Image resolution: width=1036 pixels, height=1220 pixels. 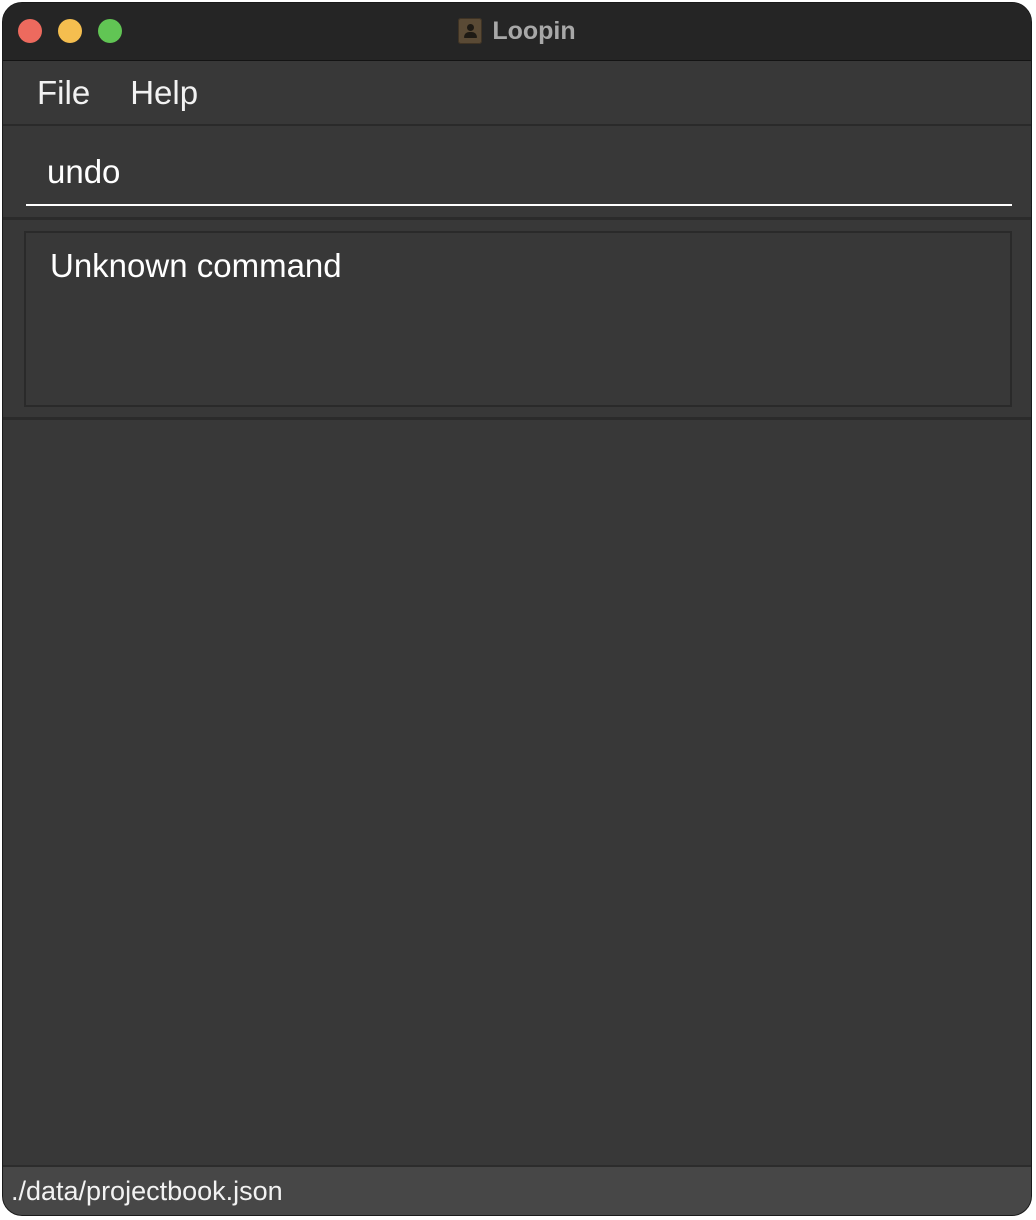 What do you see at coordinates (517, 1190) in the screenshot?
I see `status-bar: ./data/projectbook.json` at bounding box center [517, 1190].